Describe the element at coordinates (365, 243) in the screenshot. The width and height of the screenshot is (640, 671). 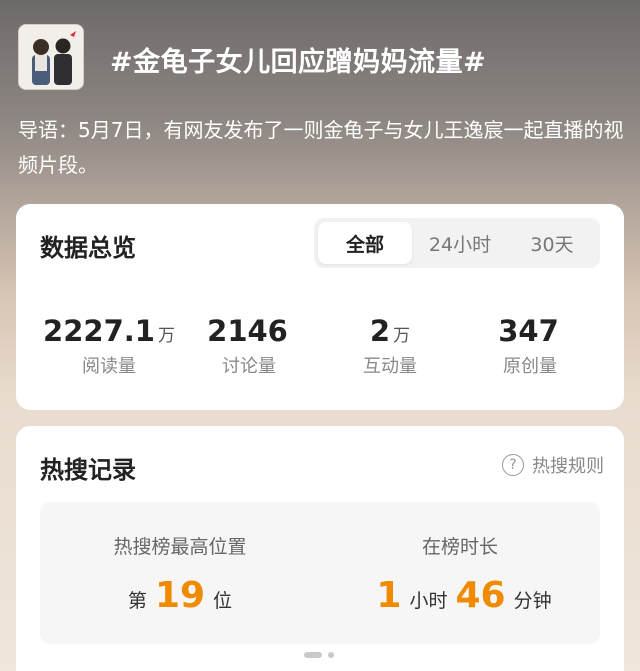
I see `tab-all: 全部` at that location.